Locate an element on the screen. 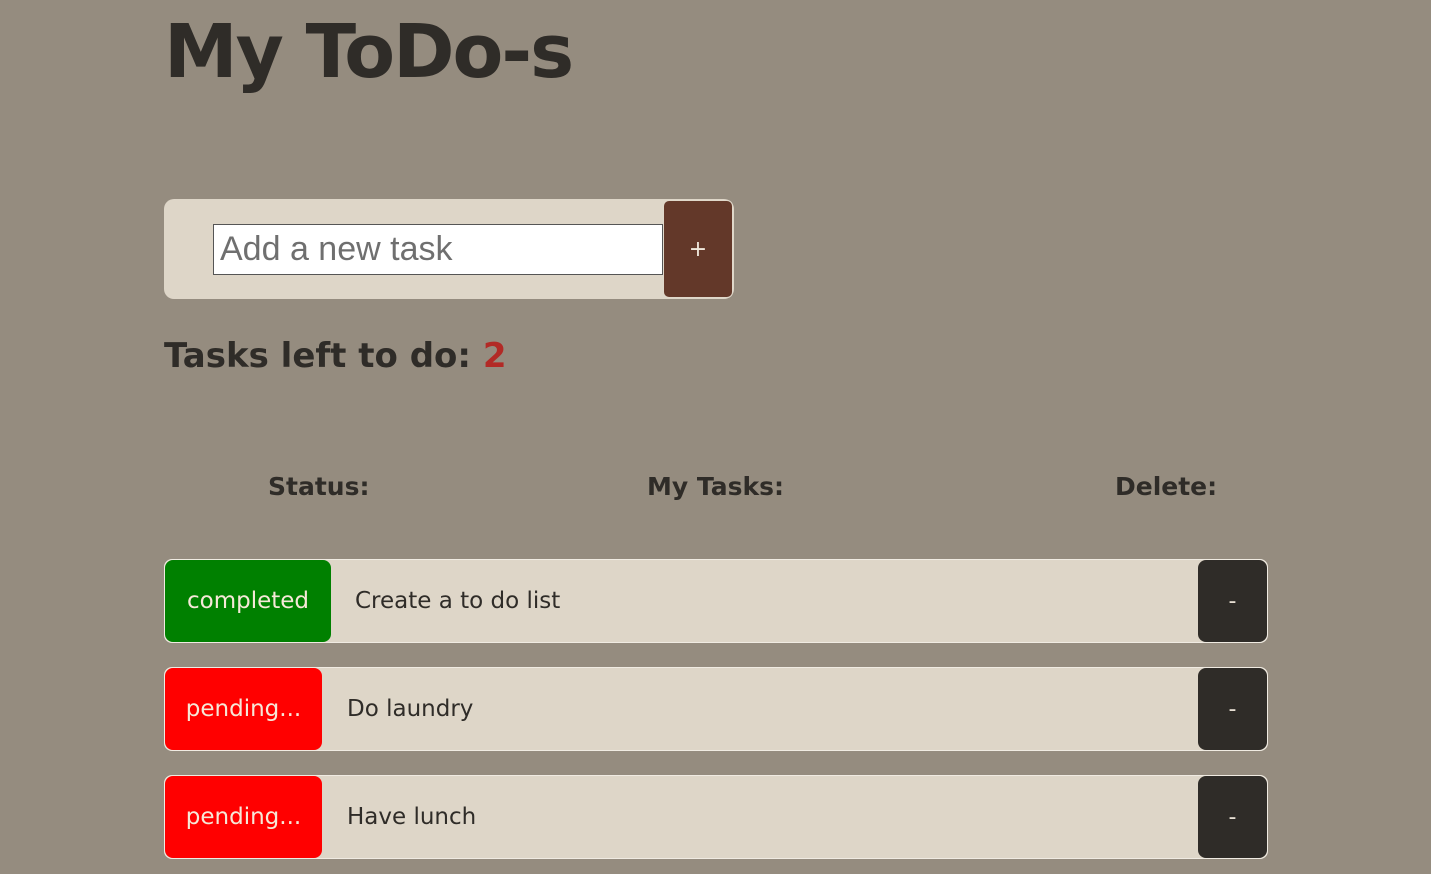  task-row: pending... Do laundry - is located at coordinates (716, 709).